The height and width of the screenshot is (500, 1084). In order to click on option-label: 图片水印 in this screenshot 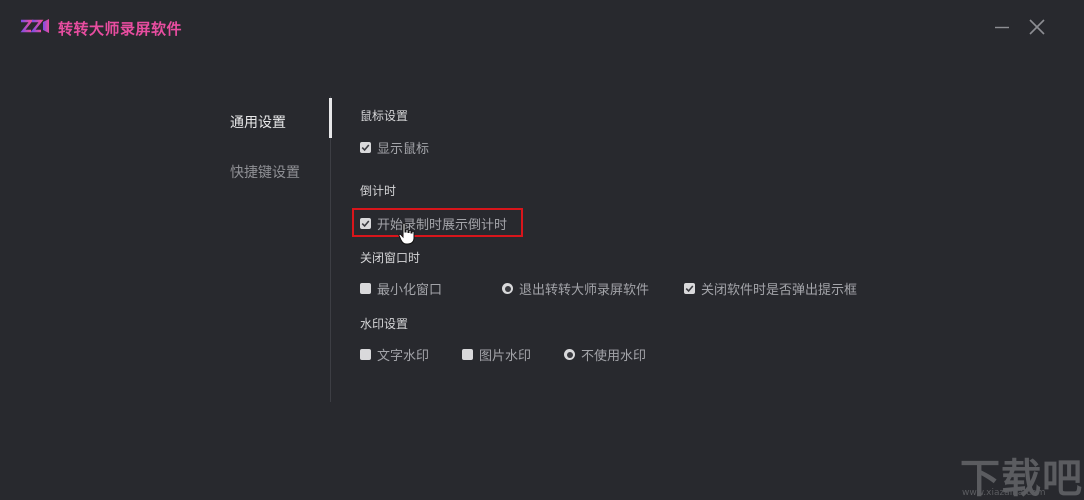, I will do `click(505, 356)`.